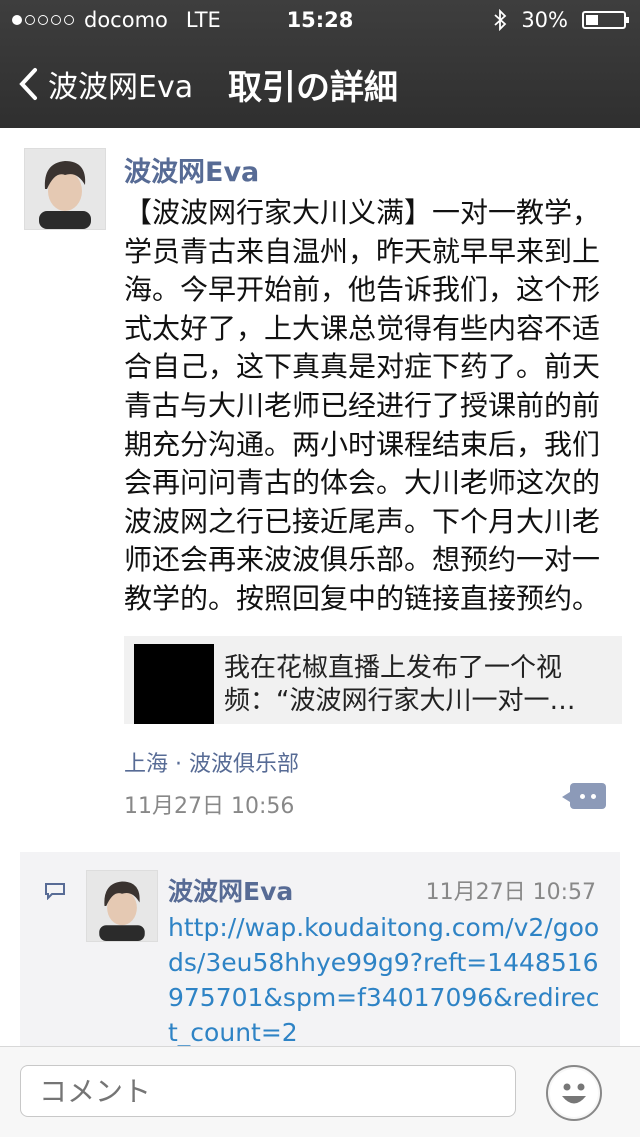 The width and height of the screenshot is (640, 1137). What do you see at coordinates (268, 1091) in the screenshot?
I see `comment-input` at bounding box center [268, 1091].